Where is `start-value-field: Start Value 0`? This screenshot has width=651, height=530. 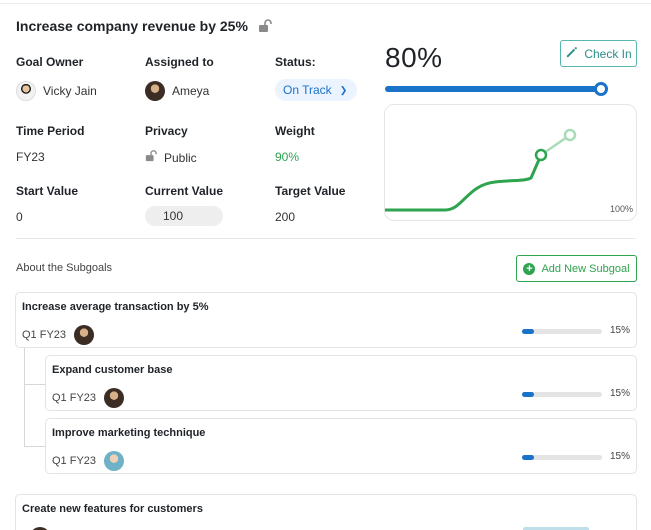
start-value-field: Start Value 0 is located at coordinates (47, 204).